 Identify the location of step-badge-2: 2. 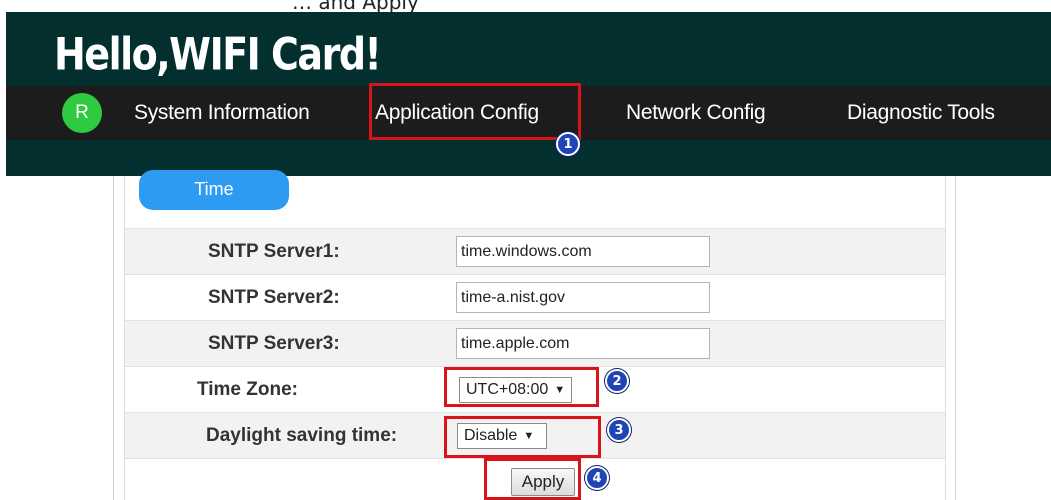
(617, 381).